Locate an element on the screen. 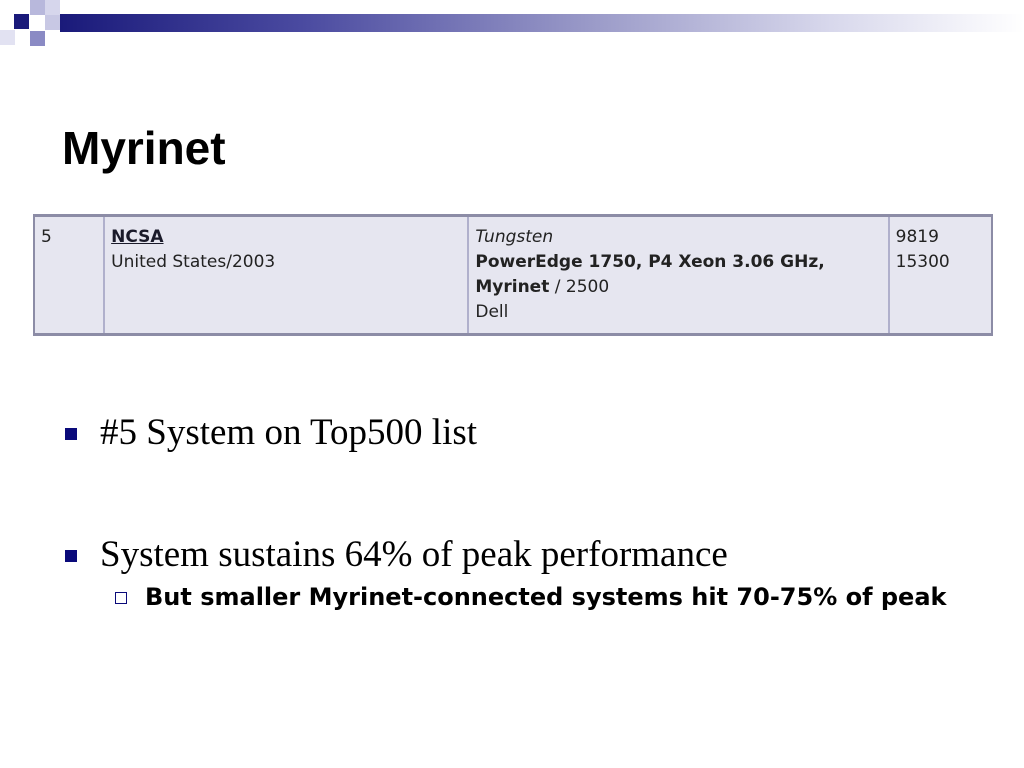 The width and height of the screenshot is (1024, 768). slide-title: Myrinet is located at coordinates (144, 148).